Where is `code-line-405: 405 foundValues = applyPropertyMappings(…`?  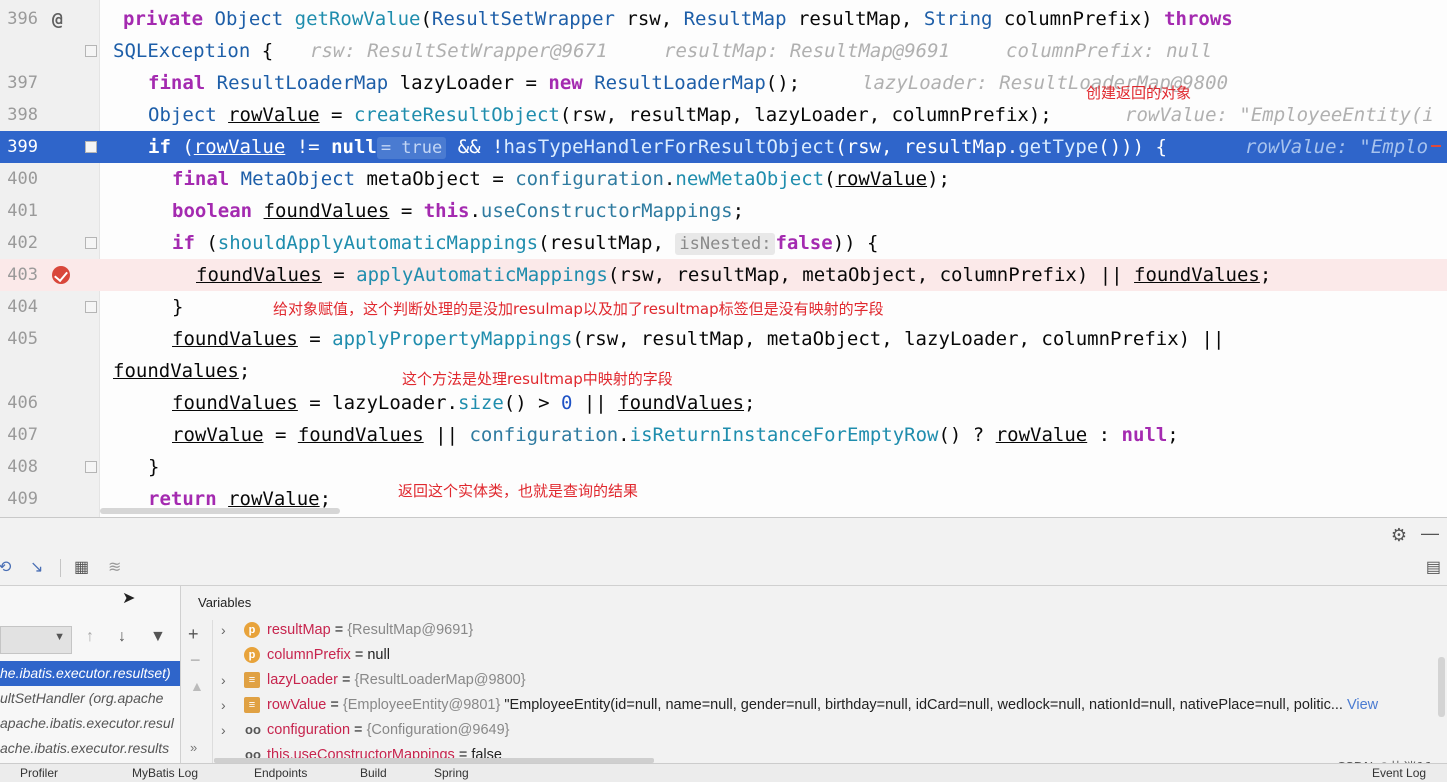
code-line-405: 405 foundValues = applyPropertyMappings(… is located at coordinates (723, 339).